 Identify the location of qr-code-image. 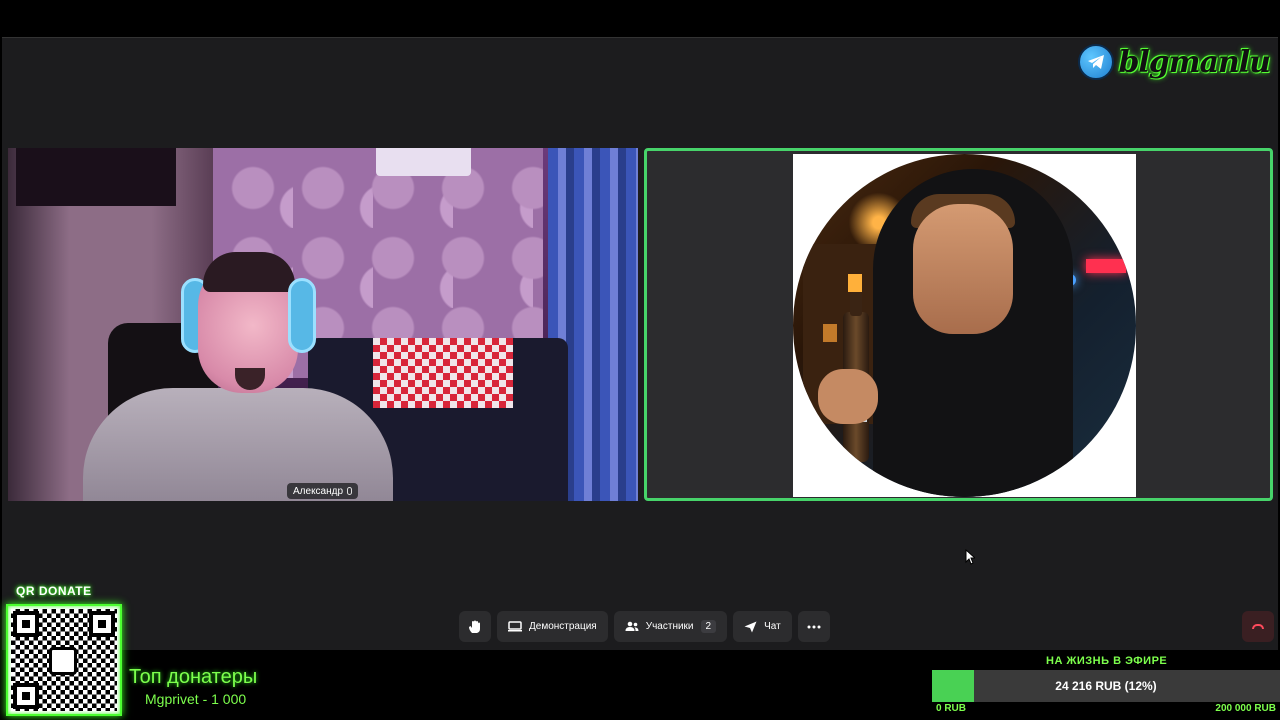
(64, 660).